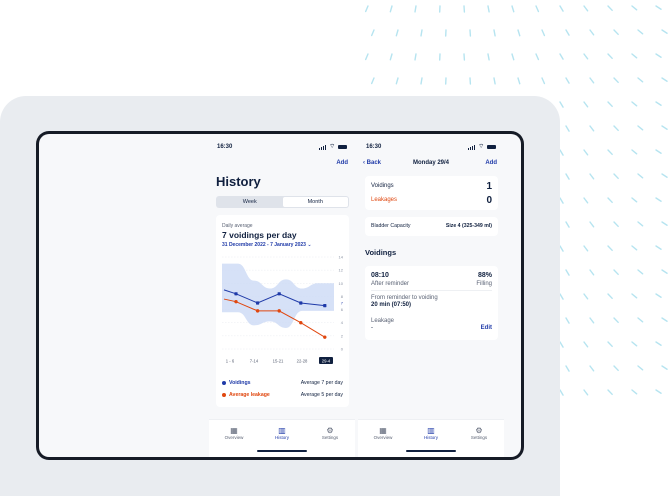 The image size is (670, 496). I want to click on y-tick-label: 8, so click(342, 296).